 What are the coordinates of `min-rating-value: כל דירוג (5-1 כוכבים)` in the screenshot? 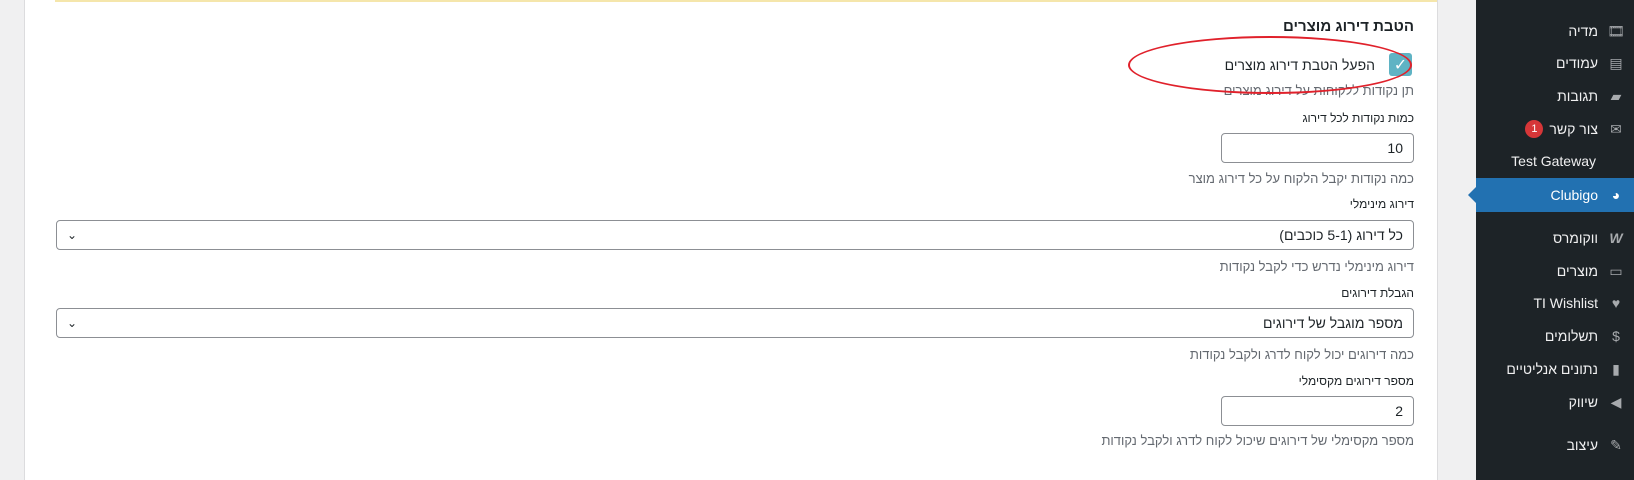 It's located at (1341, 235).